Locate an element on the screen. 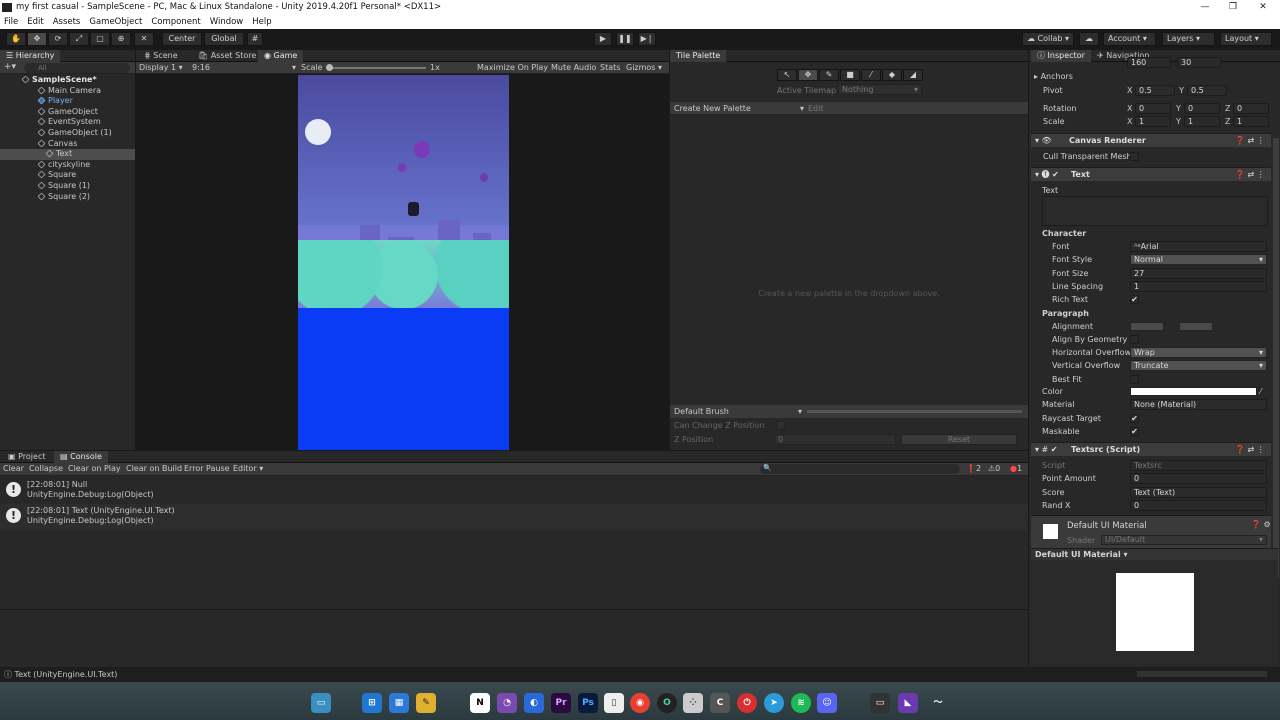 This screenshot has width=1280, height=720. taskview-icon: ▭ is located at coordinates (321, 703).